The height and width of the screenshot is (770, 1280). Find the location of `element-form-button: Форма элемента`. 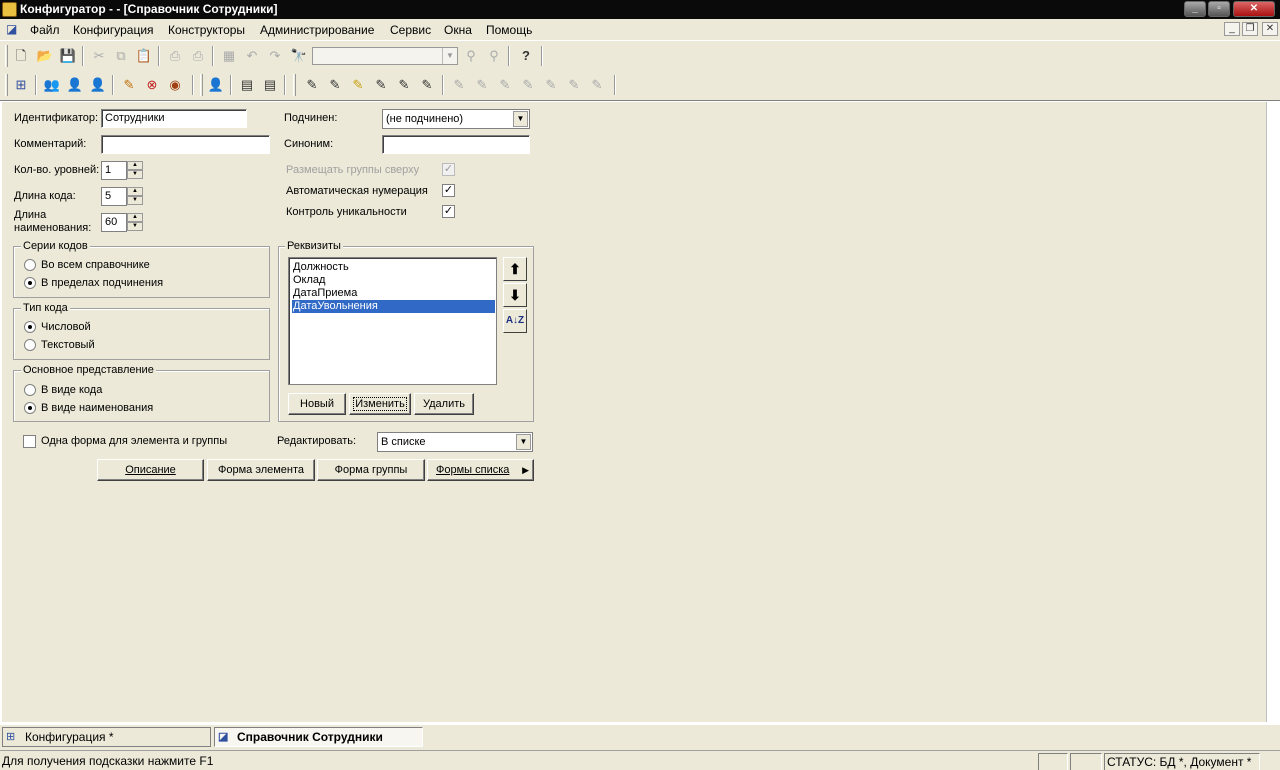

element-form-button: Форма элемента is located at coordinates (261, 470).